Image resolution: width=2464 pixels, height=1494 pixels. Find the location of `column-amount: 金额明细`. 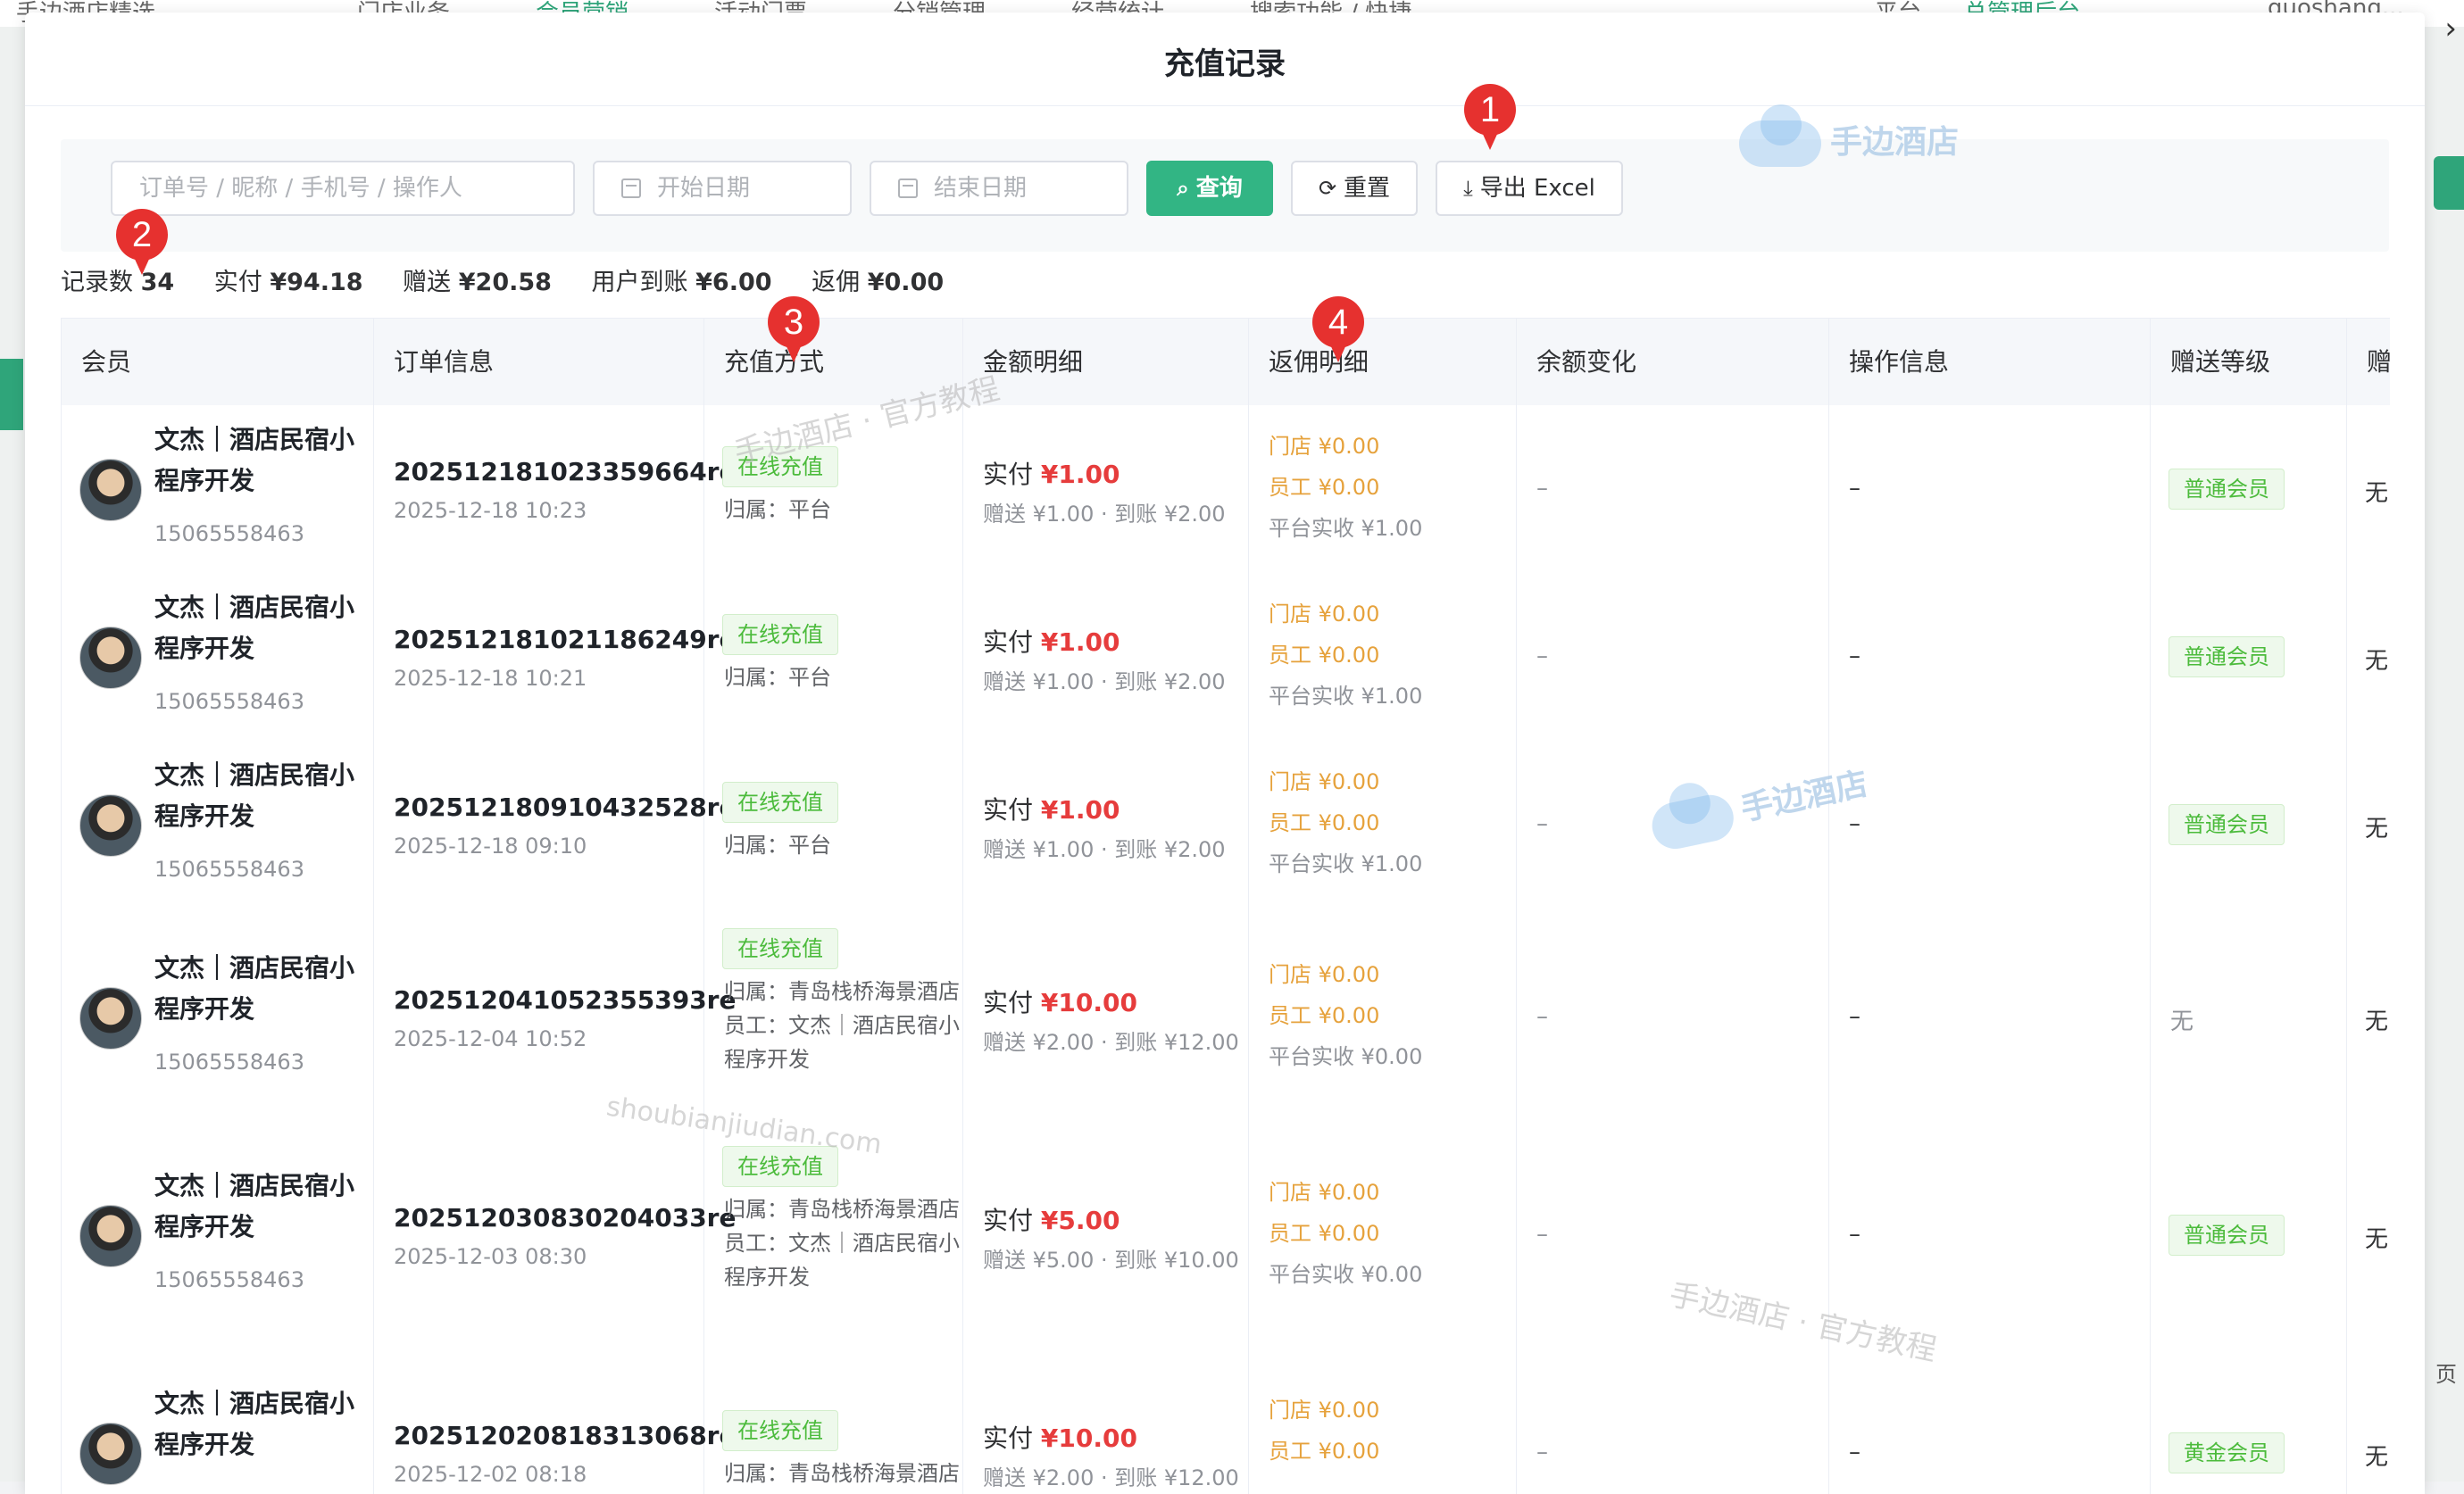

column-amount: 金额明细 is located at coordinates (1106, 362).